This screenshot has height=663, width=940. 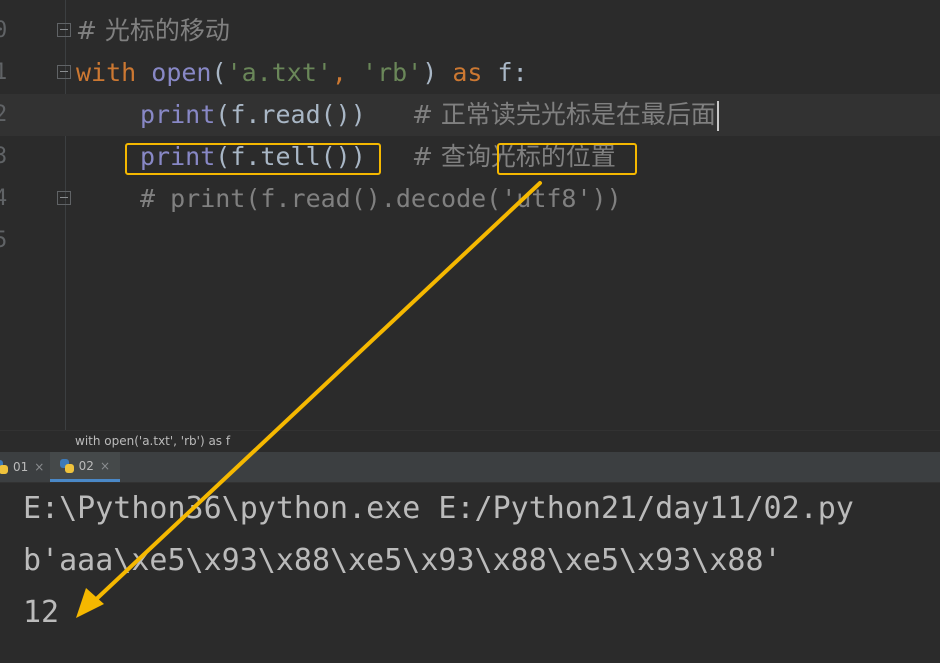 I want to click on keyword-with: with, so click(x=106, y=72).